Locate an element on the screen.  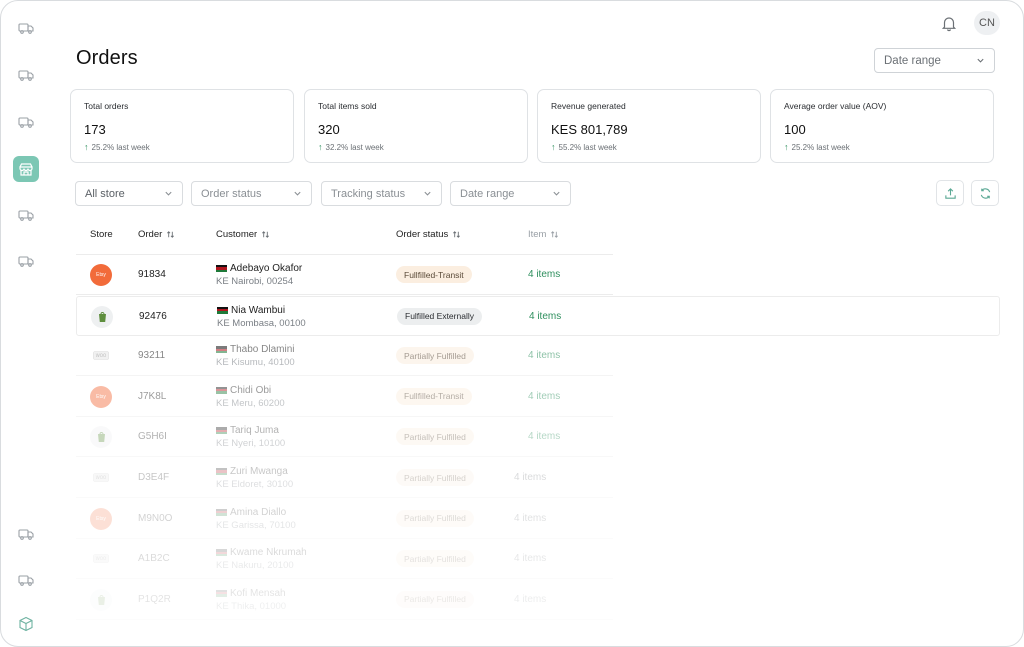
customer-name: Nia Wambui is located at coordinates (258, 310).